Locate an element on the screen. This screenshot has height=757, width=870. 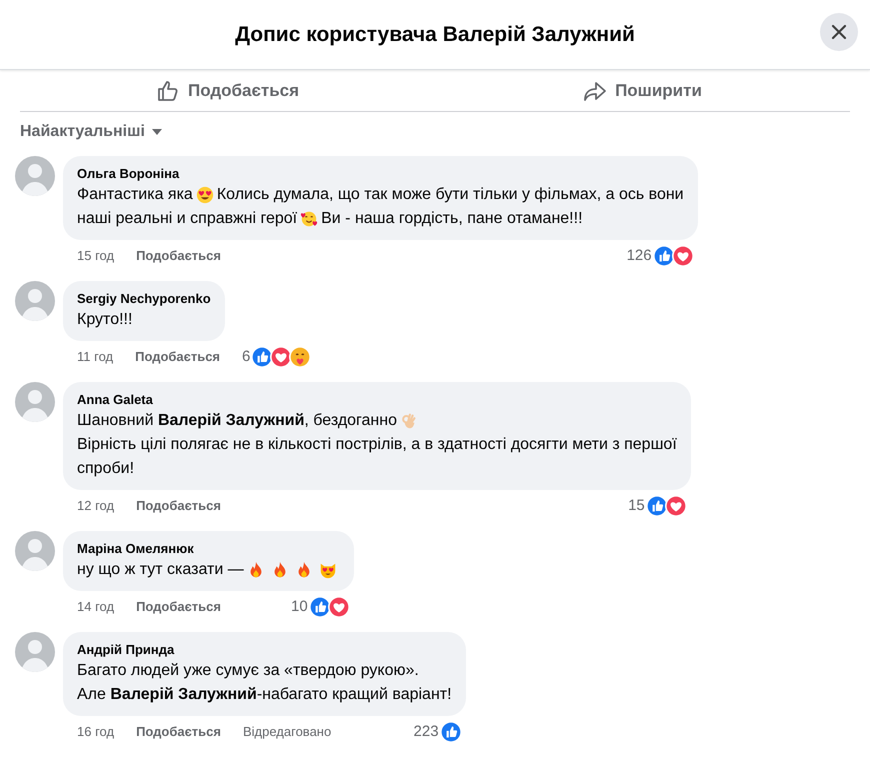
comment-time: 15 год is located at coordinates (95, 256).